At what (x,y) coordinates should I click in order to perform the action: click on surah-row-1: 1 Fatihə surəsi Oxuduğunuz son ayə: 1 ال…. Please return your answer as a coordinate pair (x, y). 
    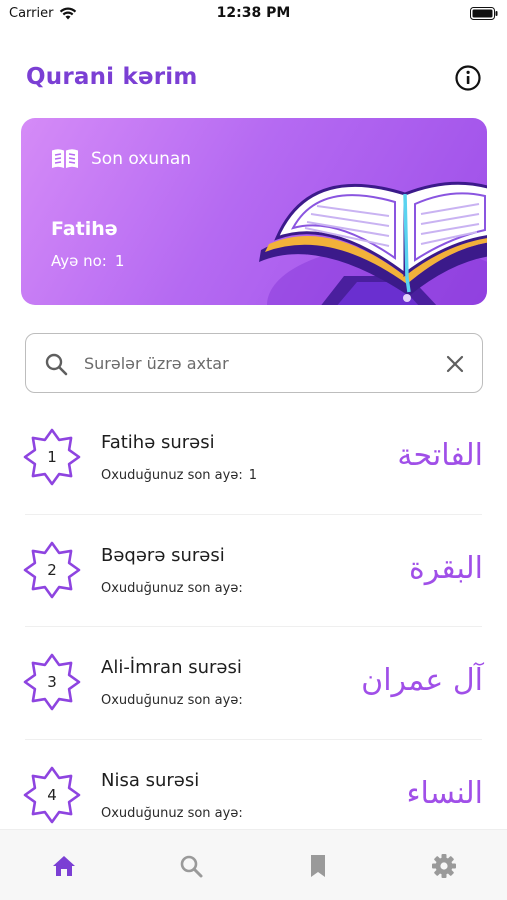
    Looking at the image, I should click on (253, 458).